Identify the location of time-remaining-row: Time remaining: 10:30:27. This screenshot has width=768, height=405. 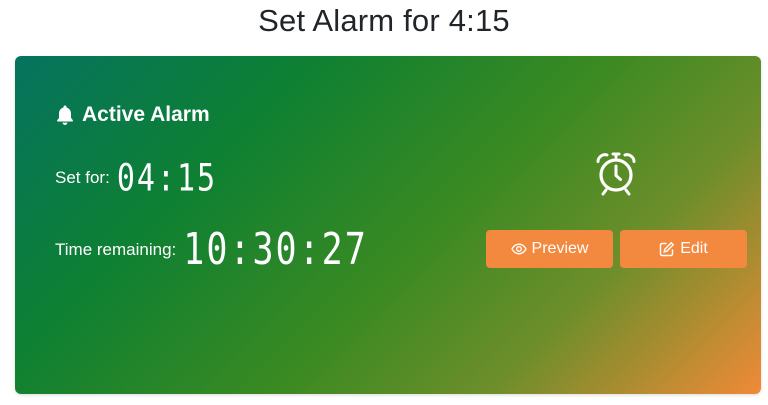
(211, 250).